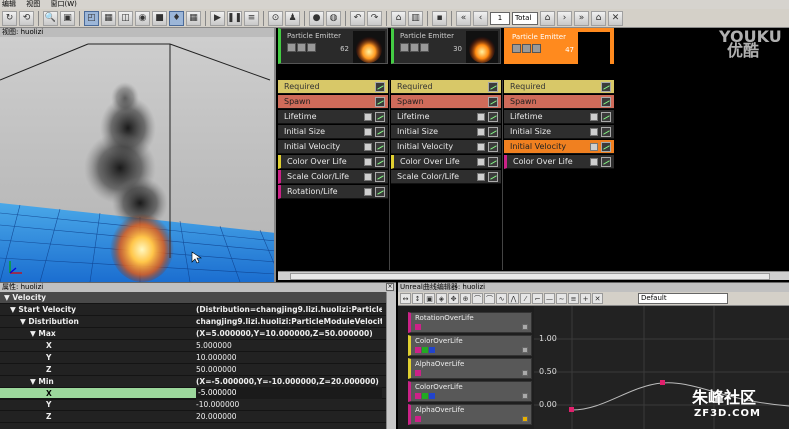  I want to click on menu-view: 视图, so click(33, 4).